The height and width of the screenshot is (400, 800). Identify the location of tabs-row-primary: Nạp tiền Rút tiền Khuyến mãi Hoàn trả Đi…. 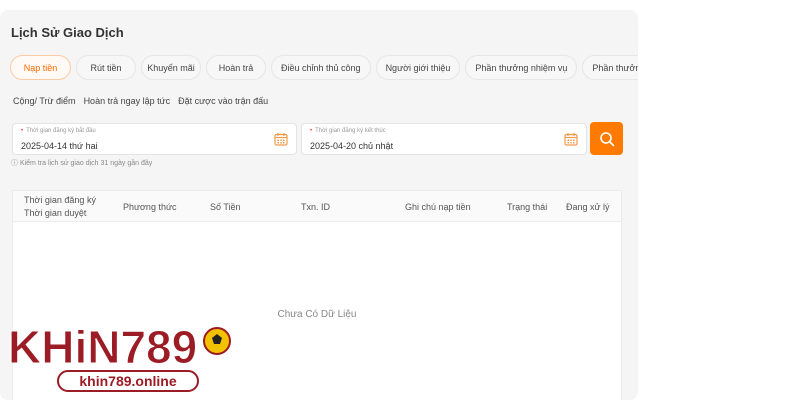
(324, 67).